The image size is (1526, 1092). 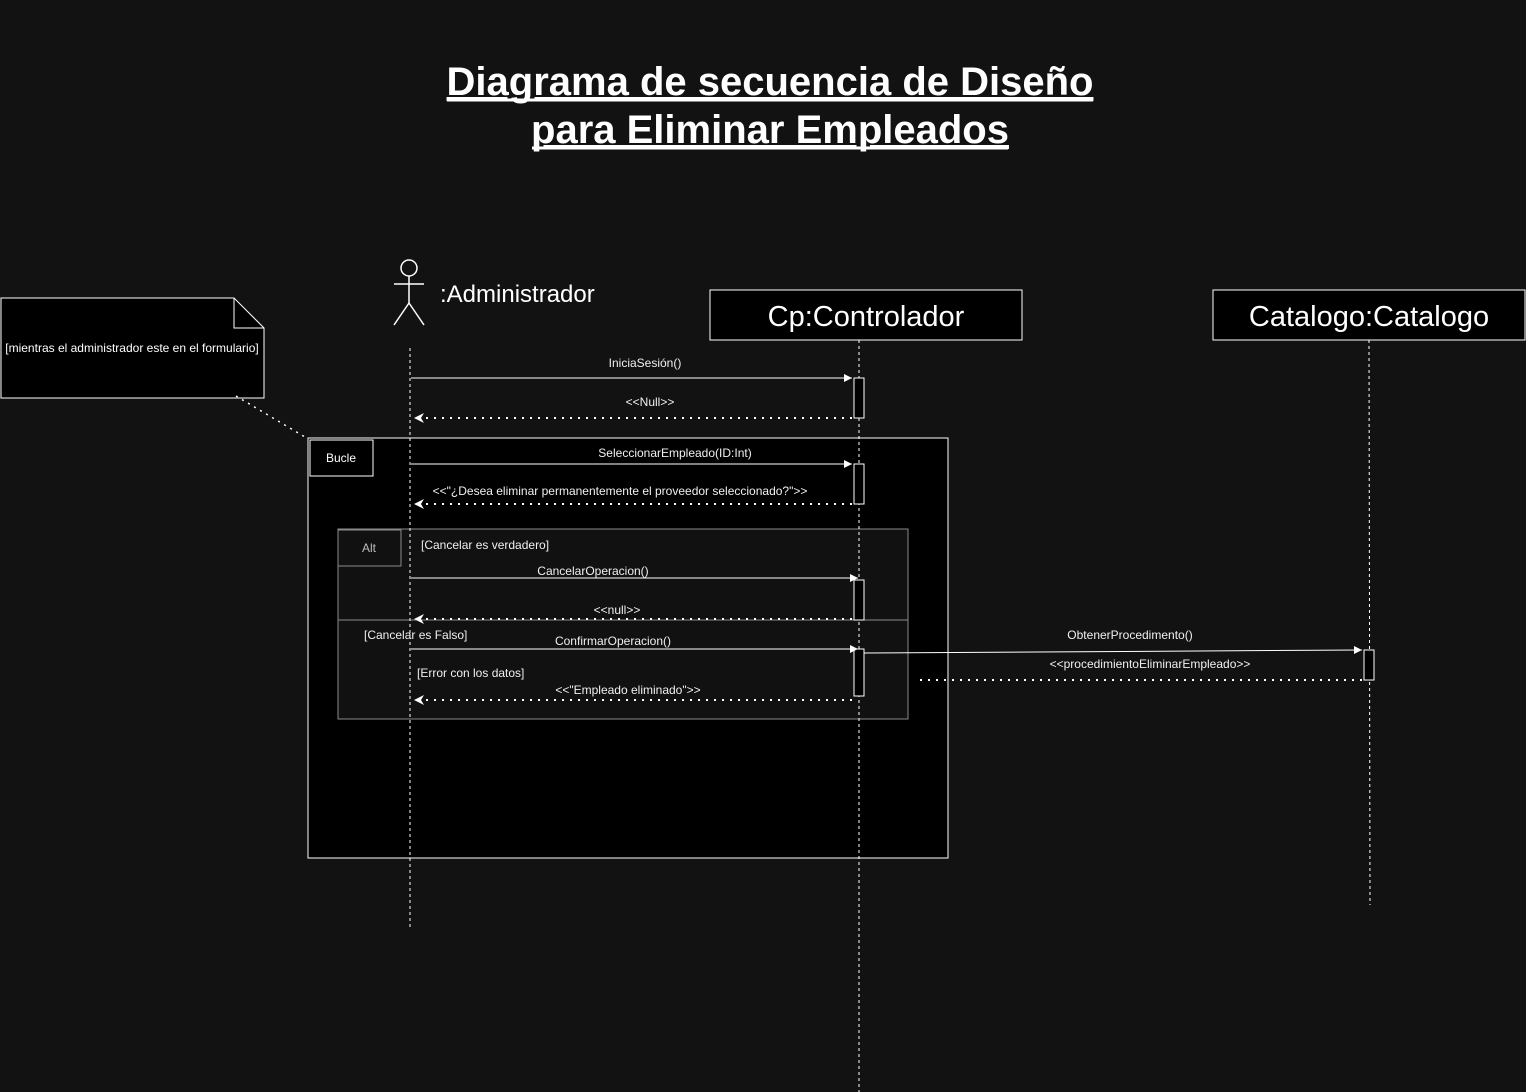 I want to click on return-null: <<Null>>, so click(x=633, y=409).